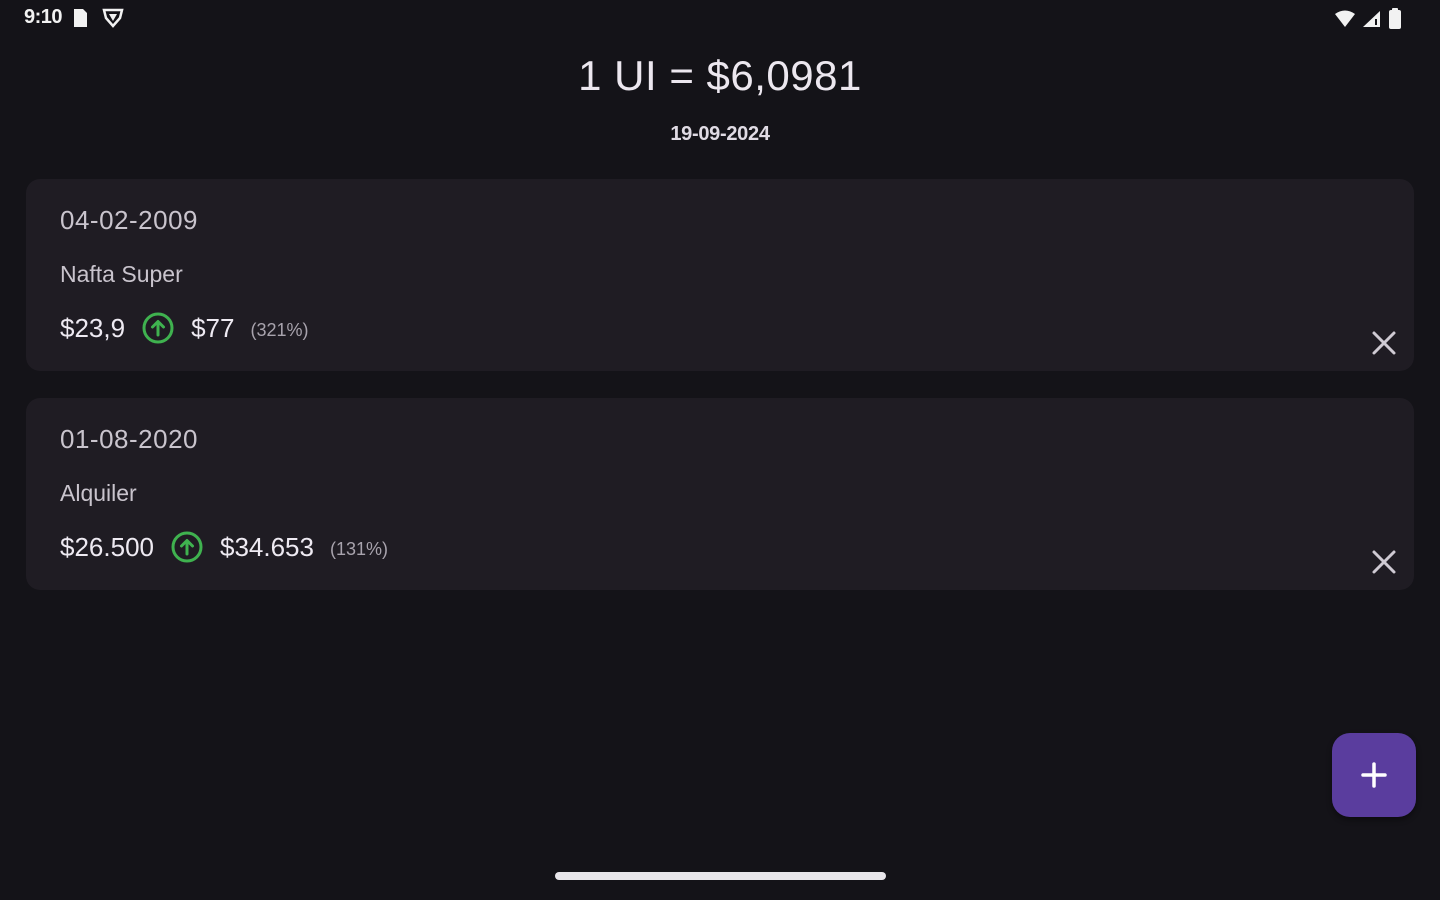 This screenshot has width=1440, height=900. I want to click on exchange-rate-date: 19-09-2024, so click(720, 134).